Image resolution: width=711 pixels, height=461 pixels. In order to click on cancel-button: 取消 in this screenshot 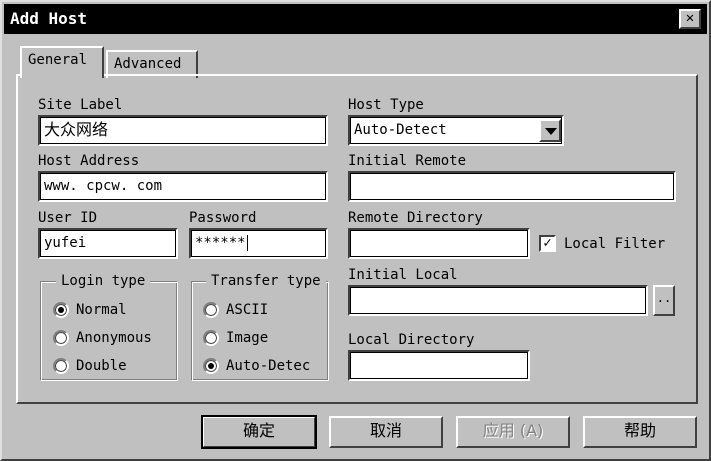, I will do `click(386, 432)`.